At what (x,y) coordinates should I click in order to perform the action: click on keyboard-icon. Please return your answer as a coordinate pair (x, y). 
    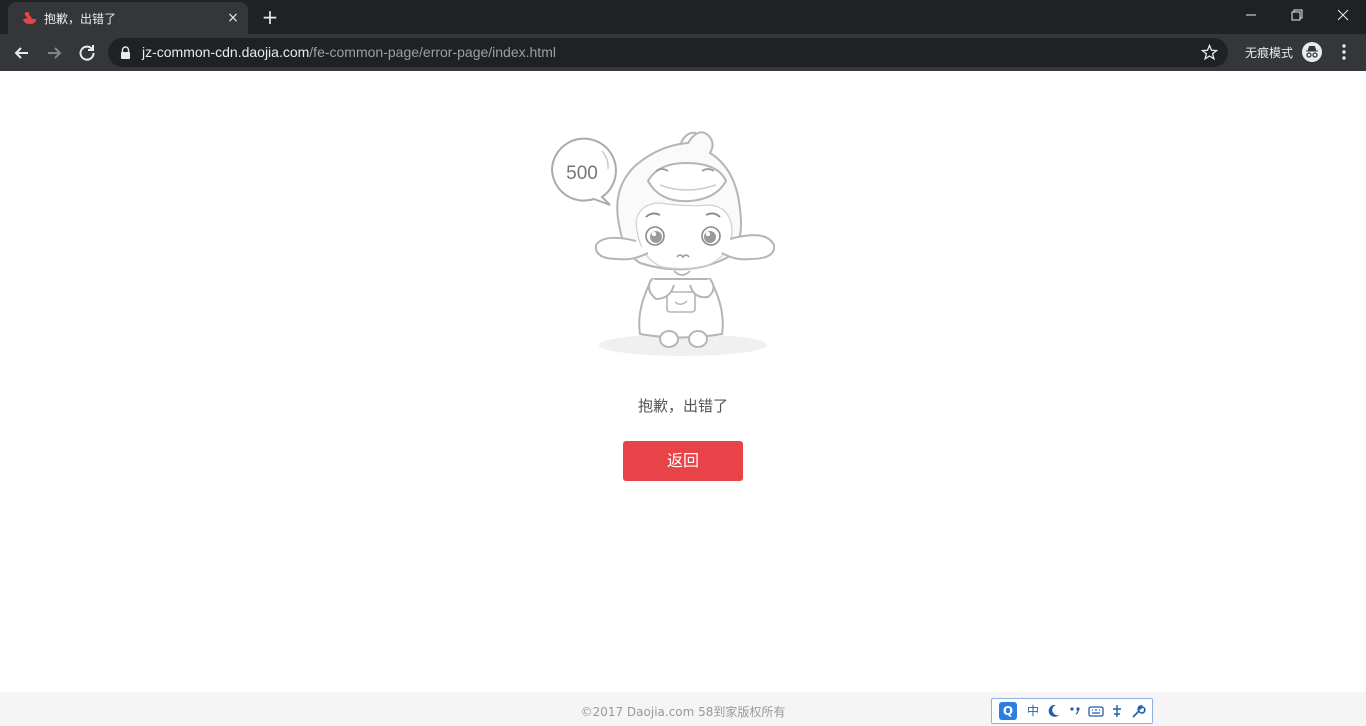
    Looking at the image, I should click on (1096, 711).